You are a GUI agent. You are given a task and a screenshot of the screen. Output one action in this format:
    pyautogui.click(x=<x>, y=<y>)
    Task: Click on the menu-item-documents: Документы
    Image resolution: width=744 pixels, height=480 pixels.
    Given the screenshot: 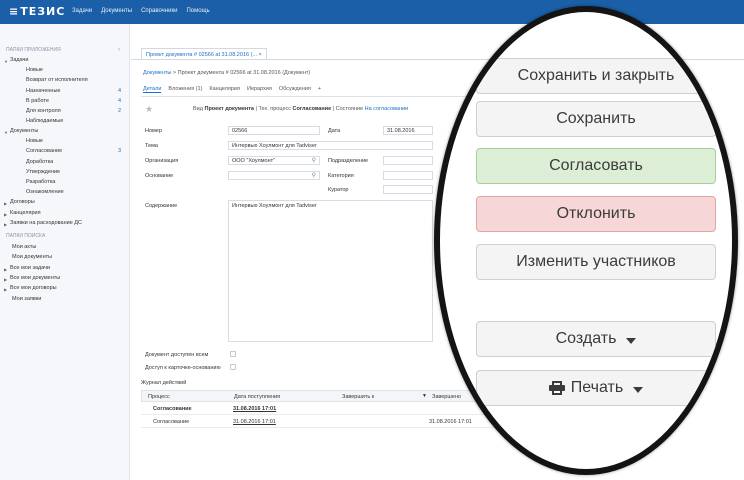 What is the action you would take?
    pyautogui.click(x=116, y=11)
    